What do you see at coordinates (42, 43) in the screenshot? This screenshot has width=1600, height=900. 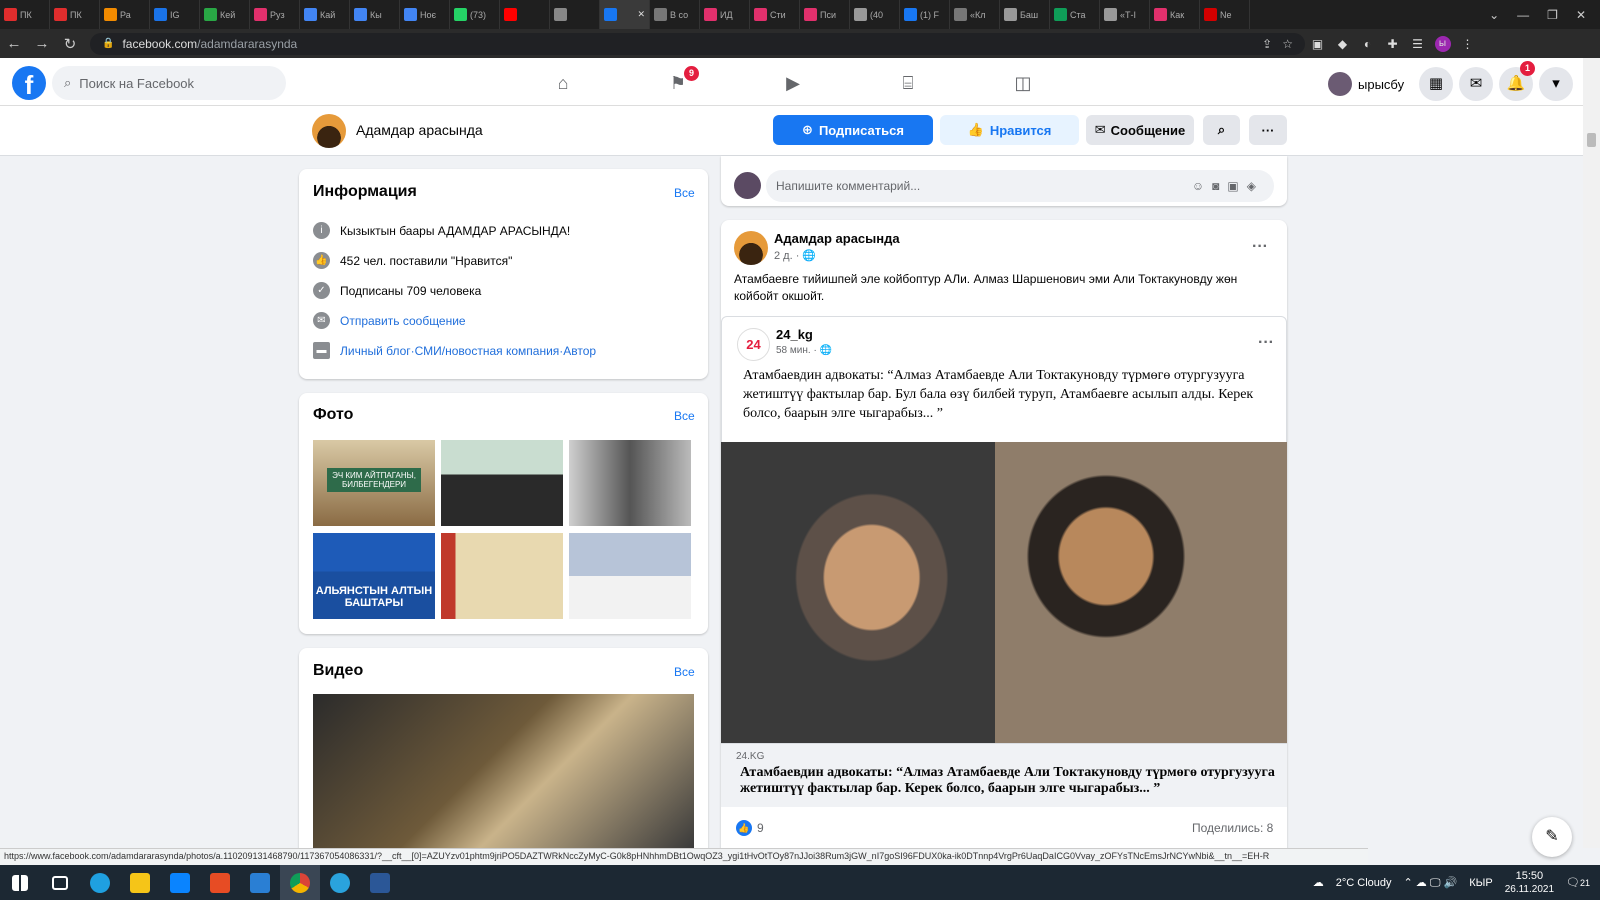 I see `forward-icon: →` at bounding box center [42, 43].